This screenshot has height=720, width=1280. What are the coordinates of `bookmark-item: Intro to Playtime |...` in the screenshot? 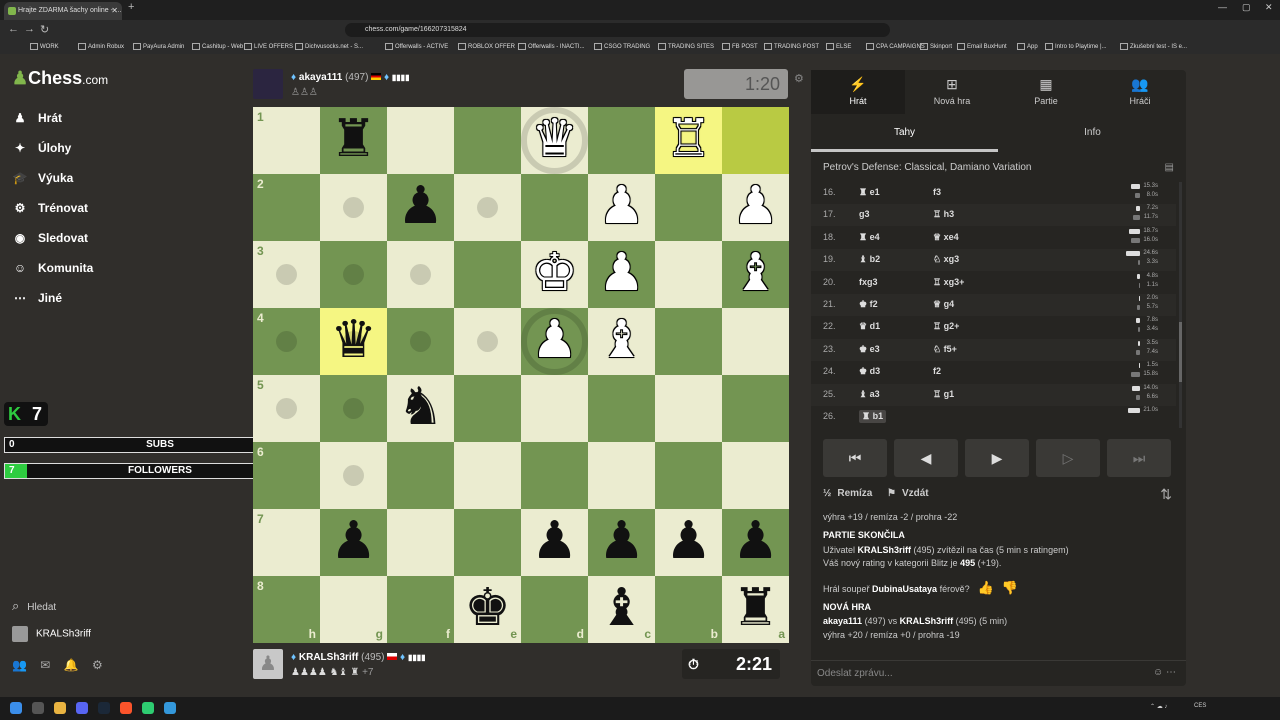 It's located at (1076, 46).